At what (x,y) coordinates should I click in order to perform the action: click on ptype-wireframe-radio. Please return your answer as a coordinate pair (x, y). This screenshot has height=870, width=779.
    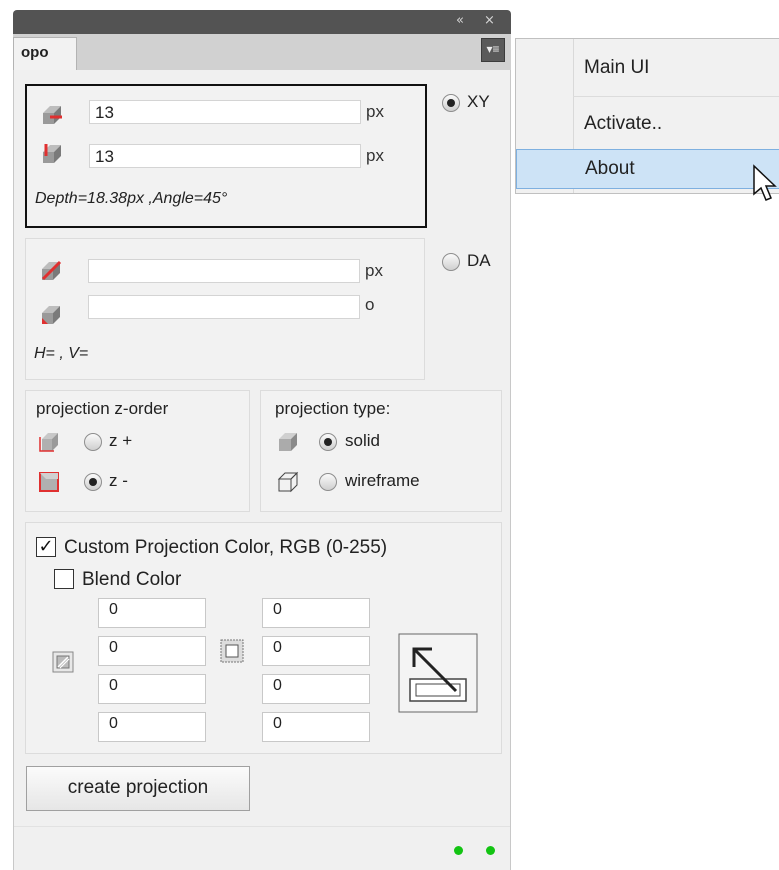
    Looking at the image, I should click on (328, 482).